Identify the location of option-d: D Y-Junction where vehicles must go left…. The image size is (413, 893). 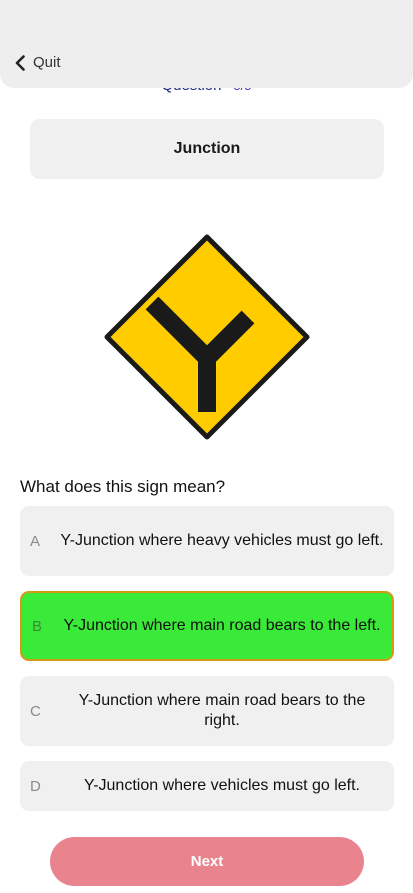
(207, 786).